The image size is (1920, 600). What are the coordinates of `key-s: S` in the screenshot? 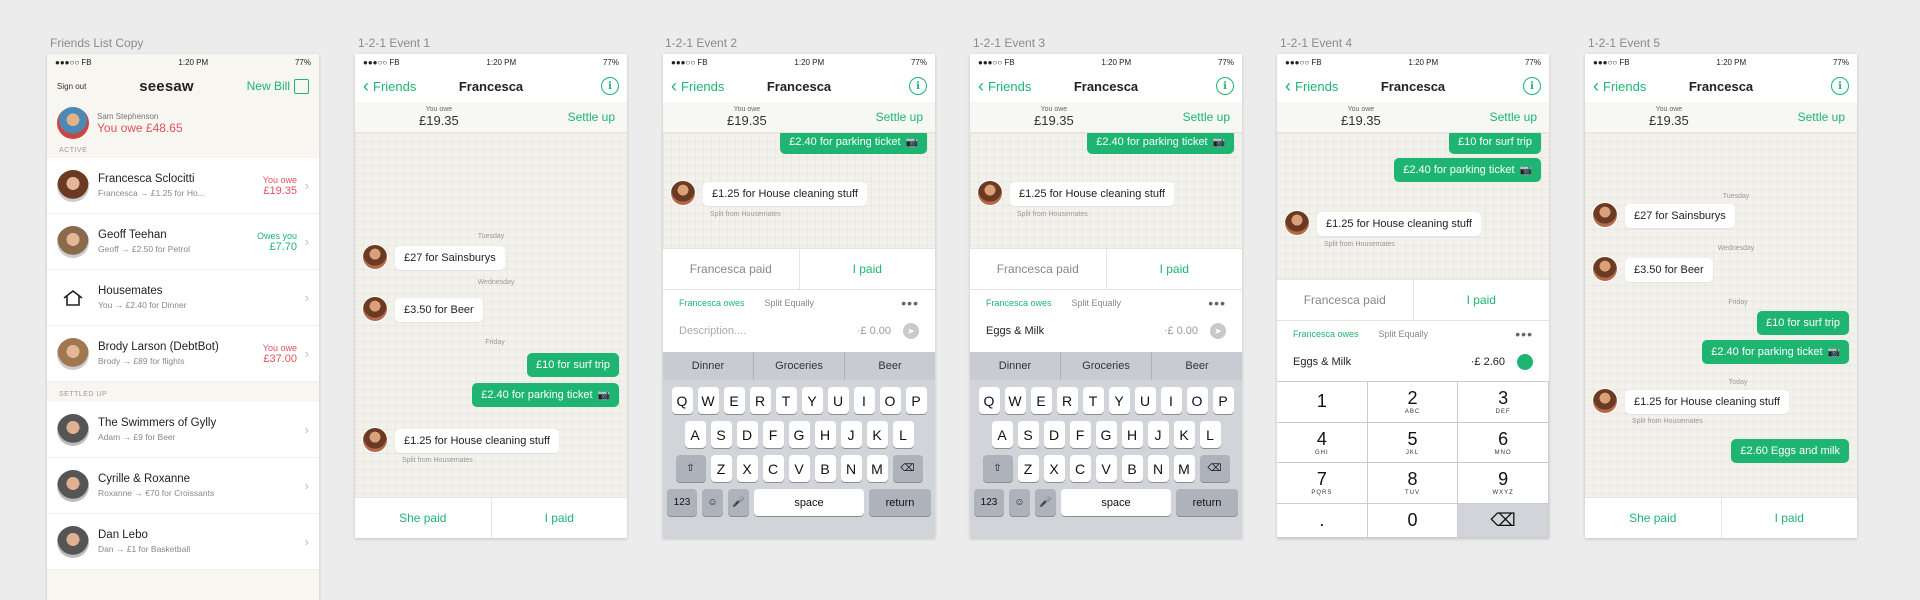 It's located at (721, 434).